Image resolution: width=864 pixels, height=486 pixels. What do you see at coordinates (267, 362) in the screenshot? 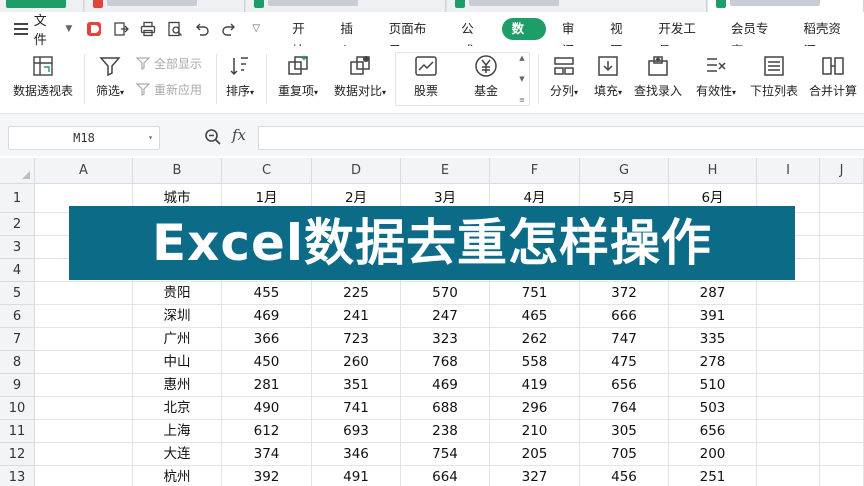
I see `cell-c8: 450` at bounding box center [267, 362].